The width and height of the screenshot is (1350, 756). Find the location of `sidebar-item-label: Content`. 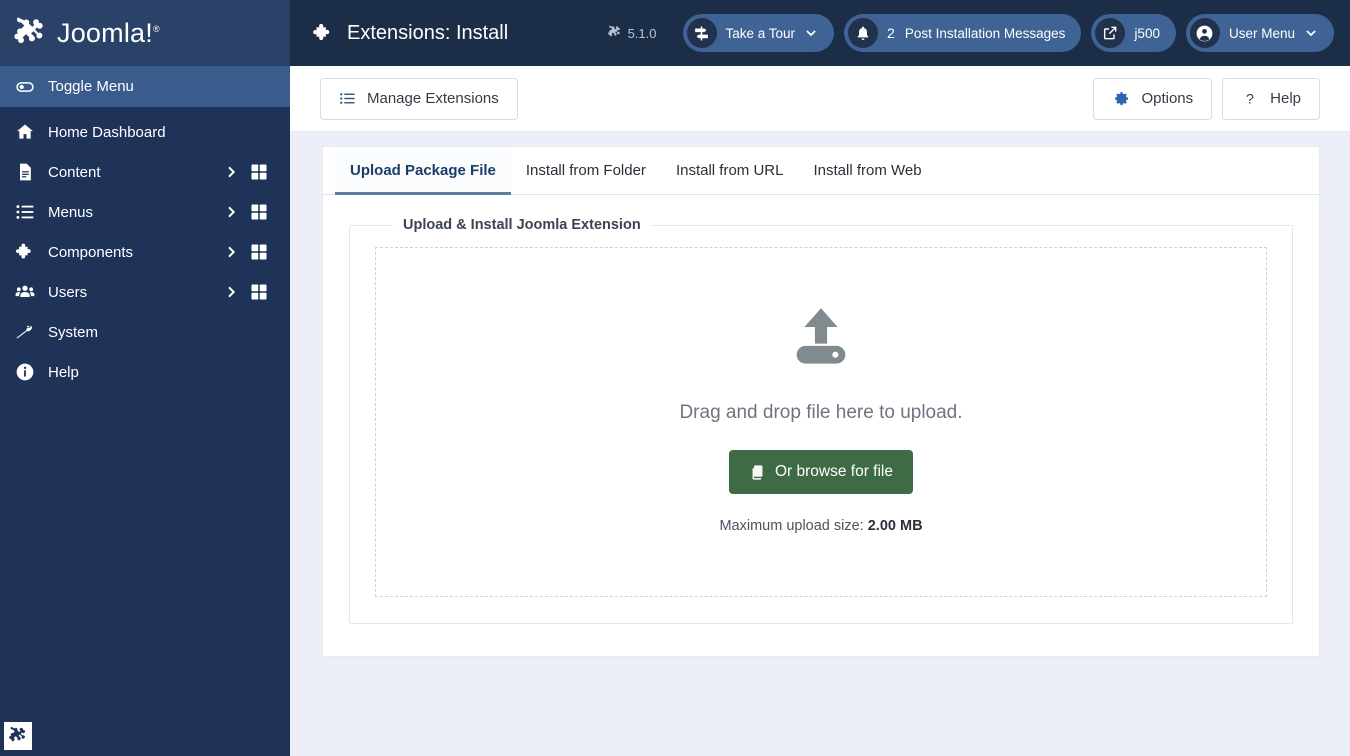

sidebar-item-label: Content is located at coordinates (74, 172).